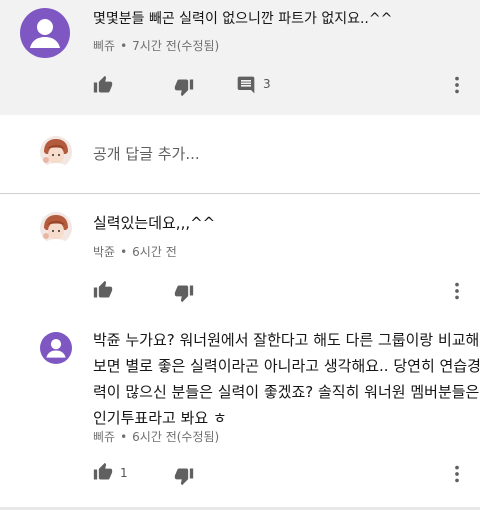 The height and width of the screenshot is (510, 480). I want to click on my-avatar, so click(56, 152).